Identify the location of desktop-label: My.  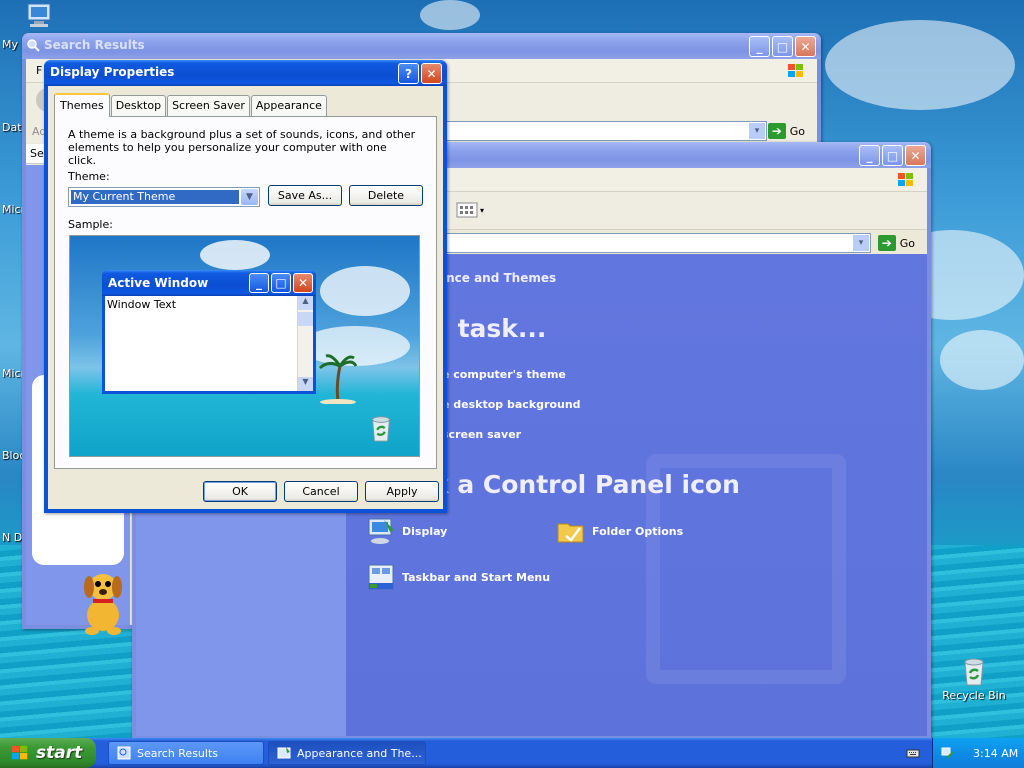
(10, 44).